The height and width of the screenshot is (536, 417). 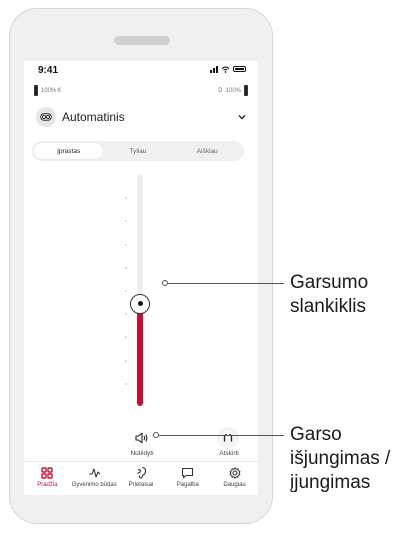 What do you see at coordinates (48, 70) in the screenshot?
I see `status-time: 9:41` at bounding box center [48, 70].